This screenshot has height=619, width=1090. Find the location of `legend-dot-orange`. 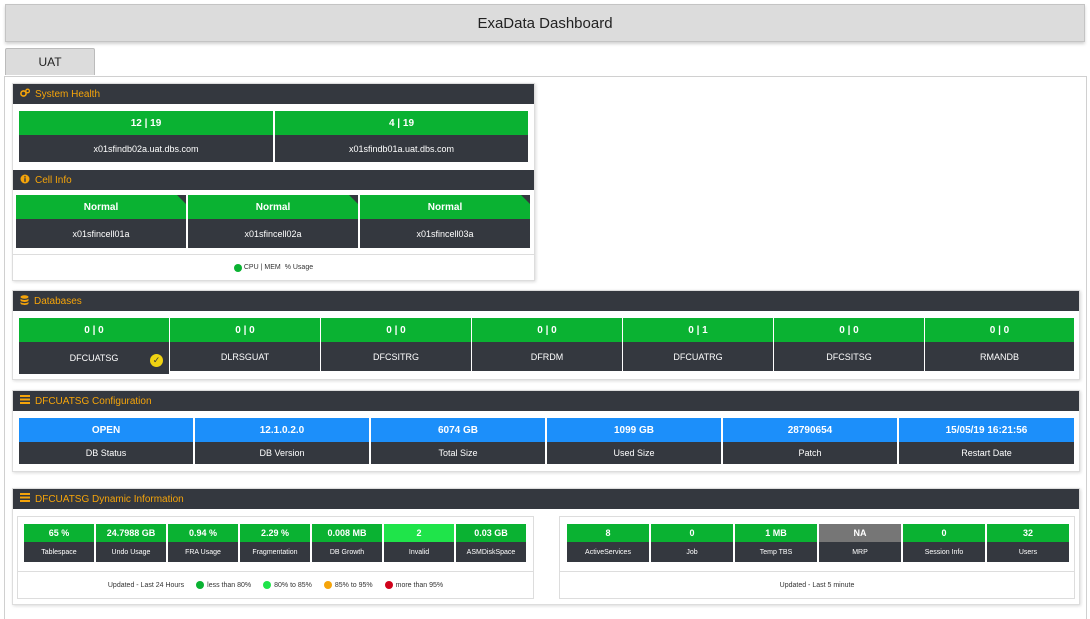

legend-dot-orange is located at coordinates (327, 585).